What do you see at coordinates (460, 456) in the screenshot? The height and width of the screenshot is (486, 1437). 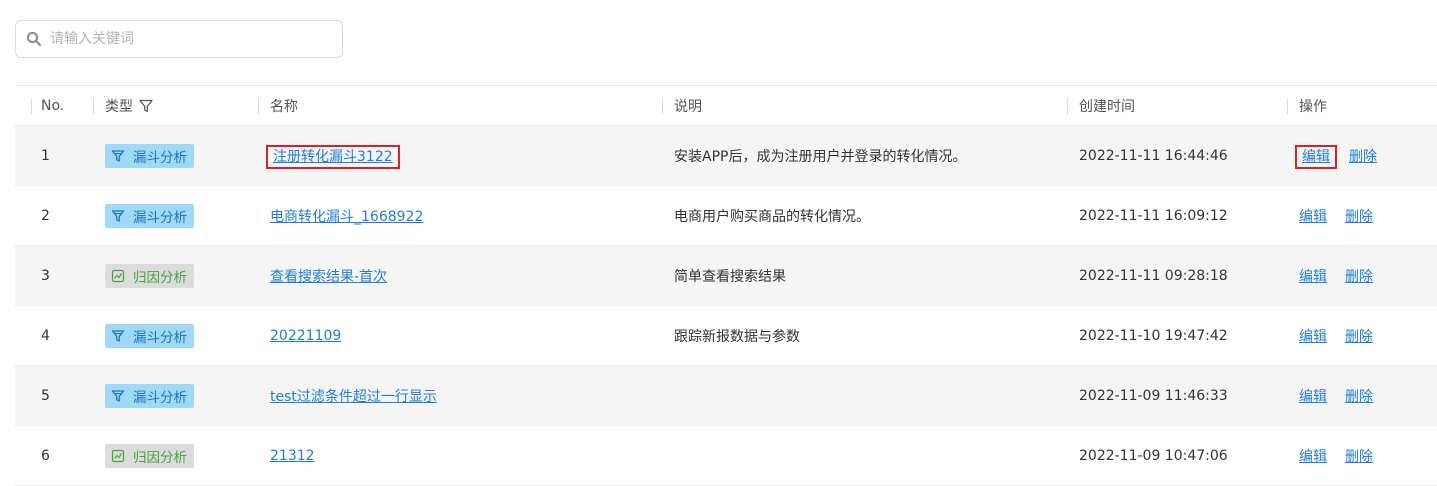 I see `row-name-cell: 21312` at bounding box center [460, 456].